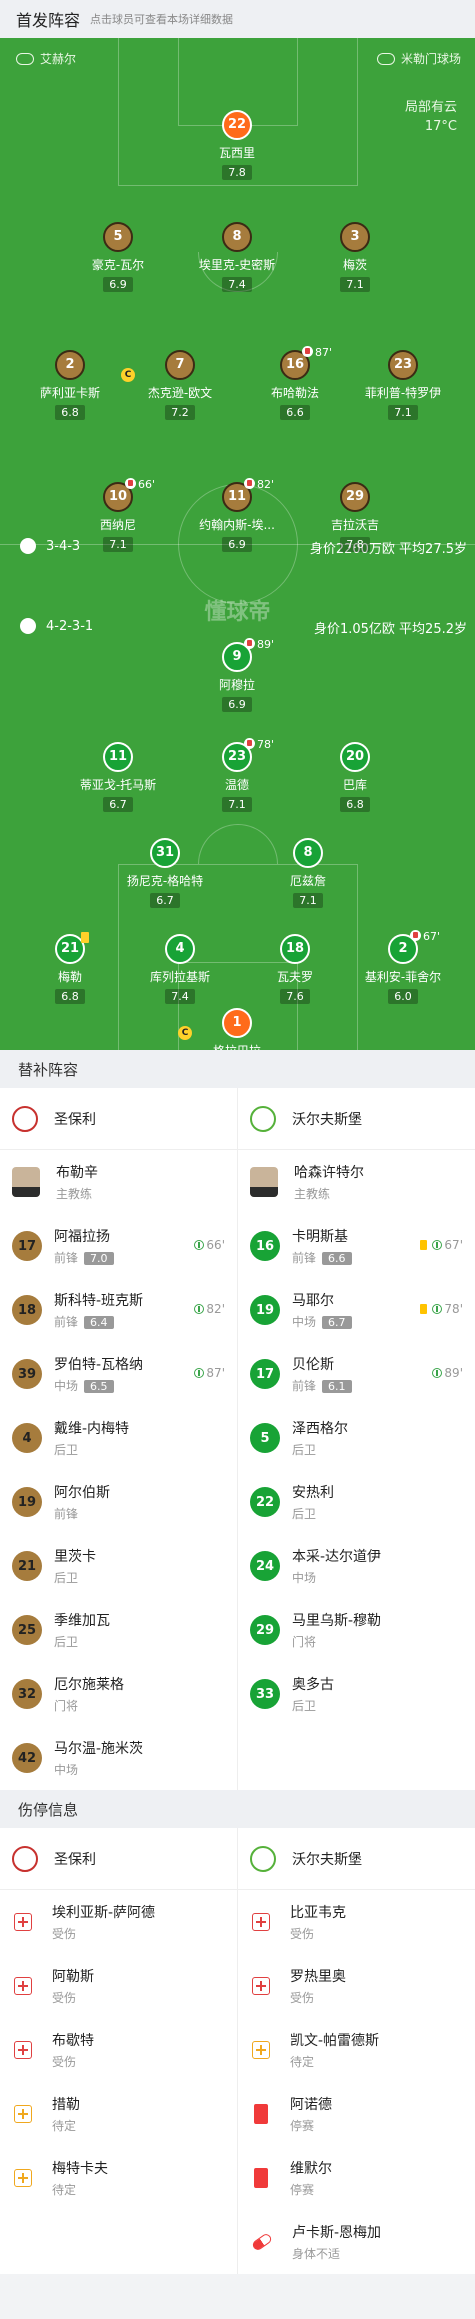 This screenshot has height=2319, width=475. I want to click on sub-player-row: 17 贝伦斯 前锋 6.1 89', so click(356, 1374).